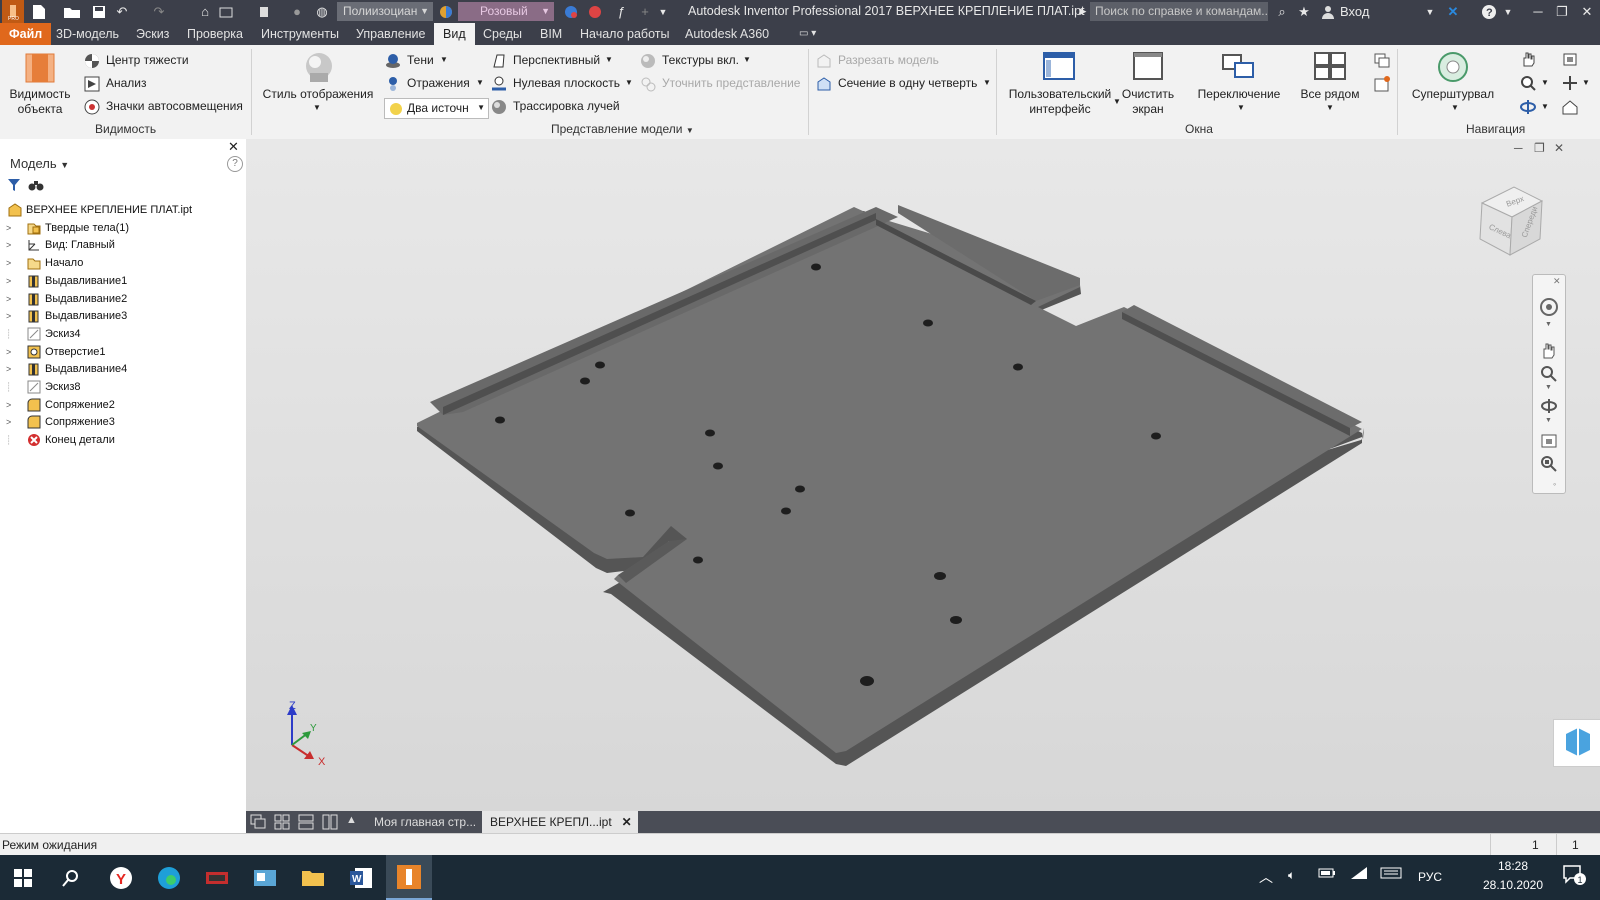 The image size is (1600, 900). What do you see at coordinates (1359, 874) in the screenshot?
I see `wifi-icon` at bounding box center [1359, 874].